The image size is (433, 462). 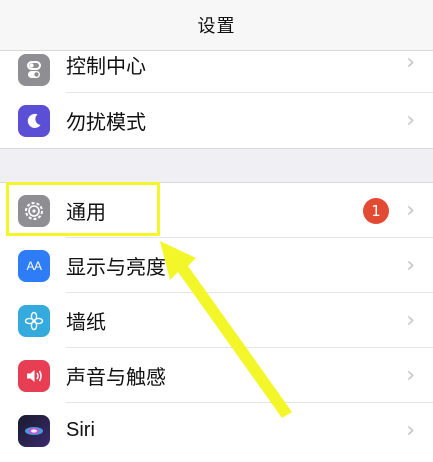 I want to click on page-title: 设置, so click(x=216, y=26).